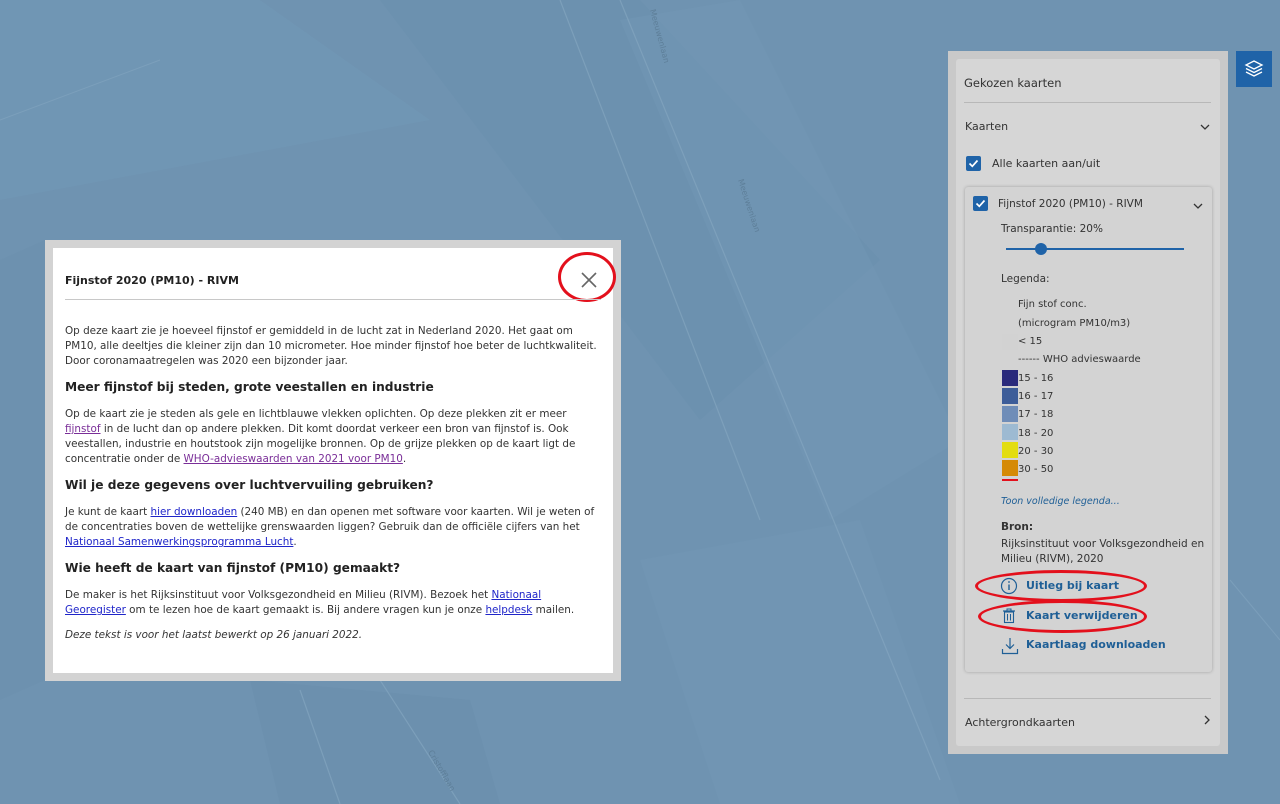  What do you see at coordinates (1025, 279) in the screenshot?
I see `legend-label: Legenda:` at bounding box center [1025, 279].